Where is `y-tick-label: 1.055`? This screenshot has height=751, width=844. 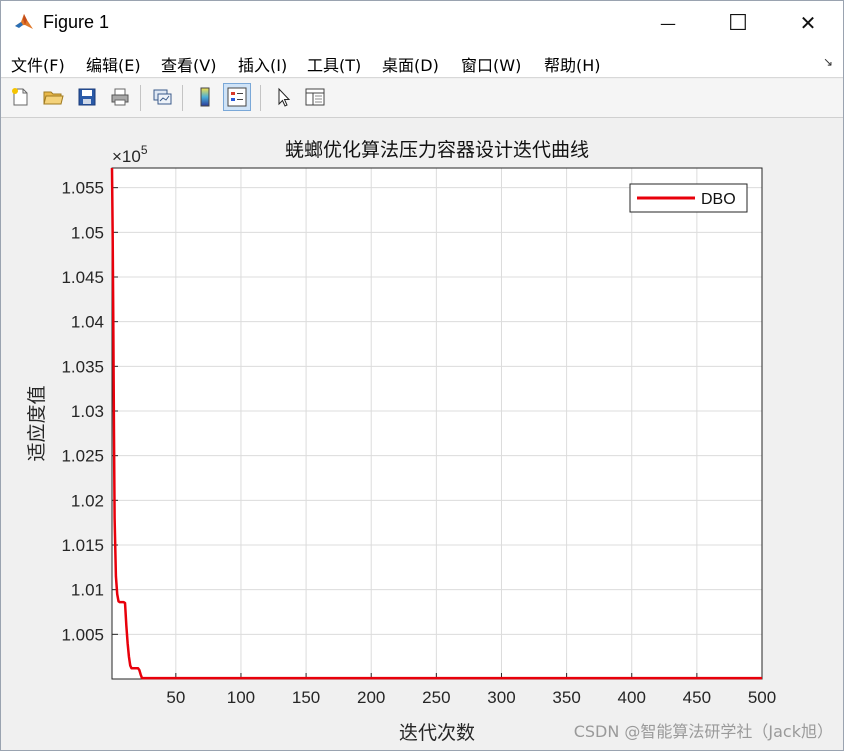
y-tick-label: 1.055 is located at coordinates (82, 188).